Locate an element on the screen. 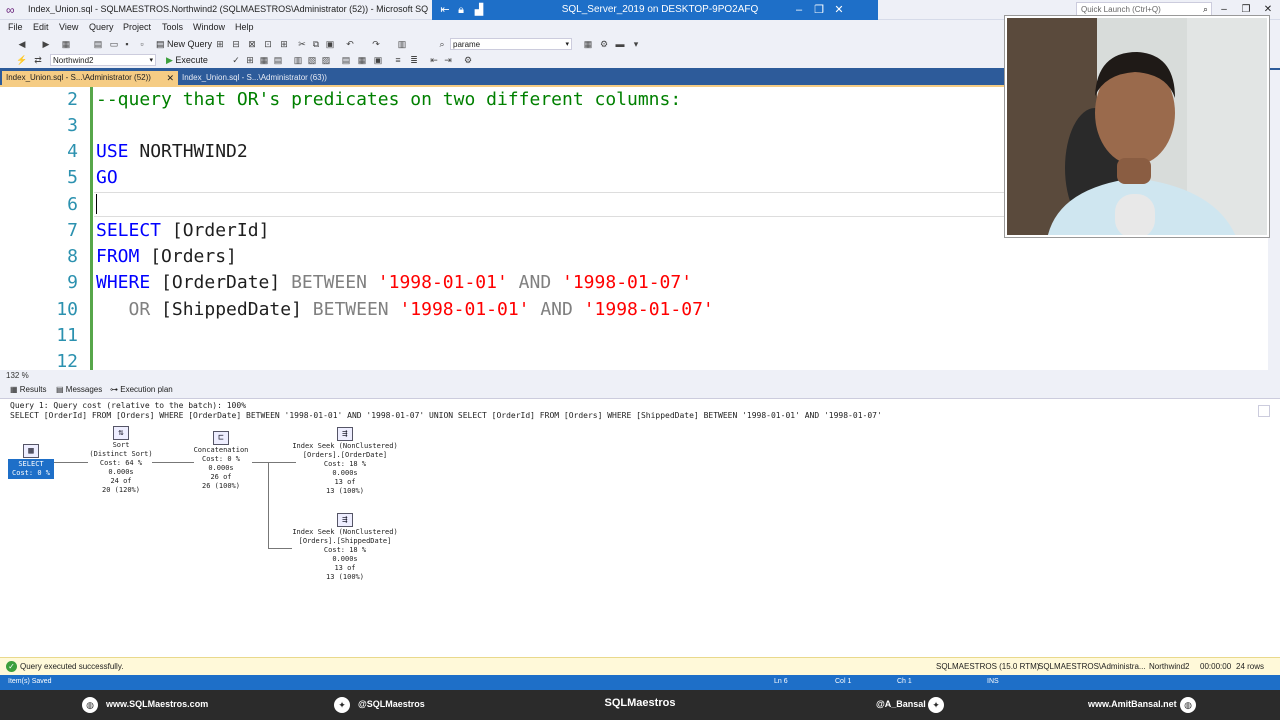  forward-icon: ▶ is located at coordinates (46, 44).